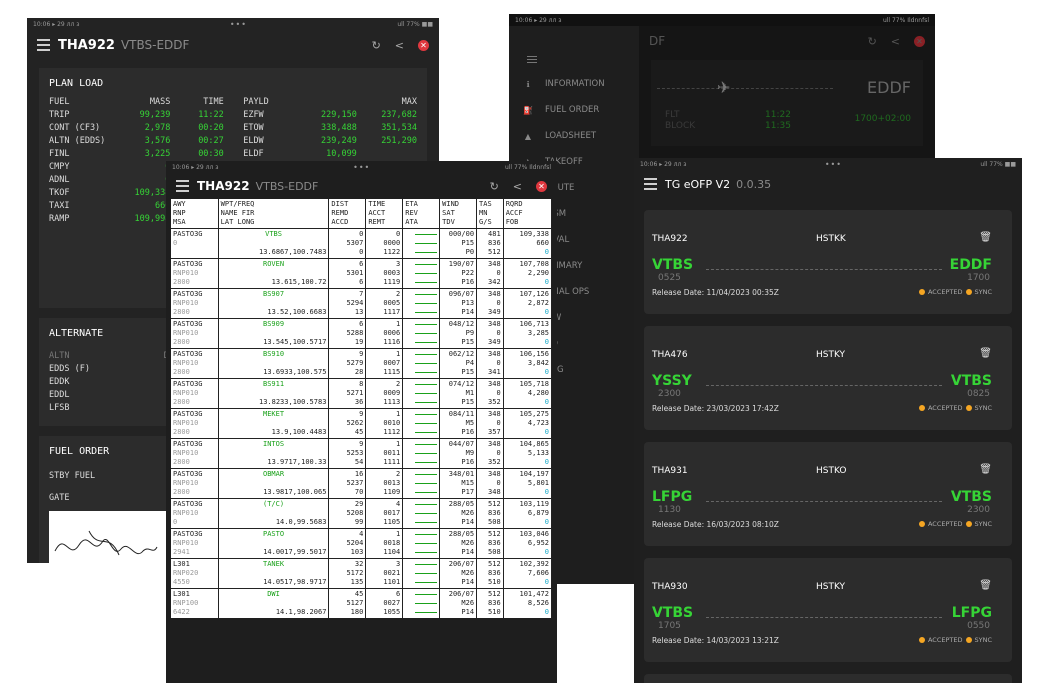 This screenshot has height=700, width=1050. I want to click on arrival-airport: VTBS, so click(971, 497).